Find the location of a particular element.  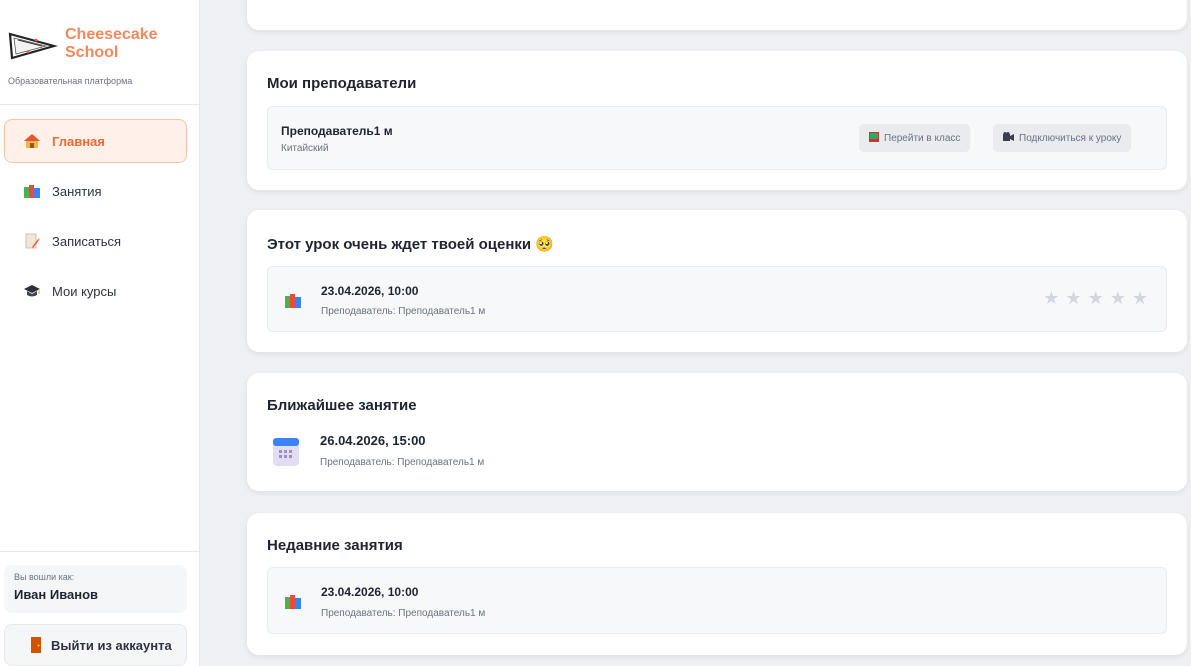

join-lesson-button: Подключиться к уроку is located at coordinates (1062, 138).